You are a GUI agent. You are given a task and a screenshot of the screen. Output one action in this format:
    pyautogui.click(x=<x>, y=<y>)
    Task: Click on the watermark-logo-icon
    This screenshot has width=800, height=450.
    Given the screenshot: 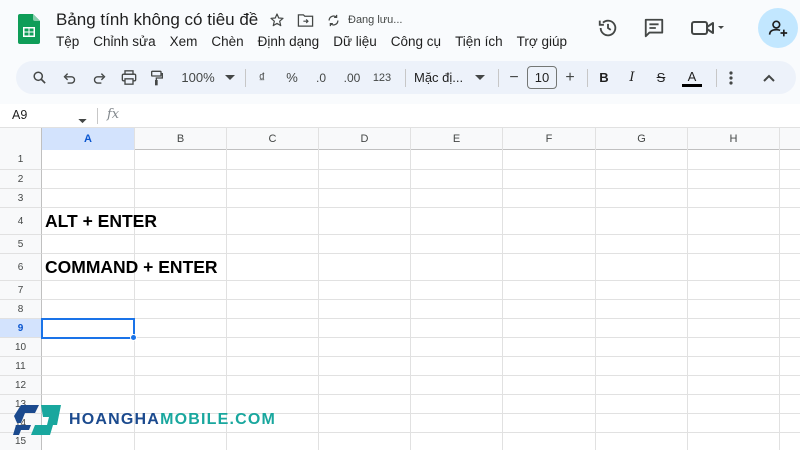 What is the action you would take?
    pyautogui.click(x=37, y=420)
    